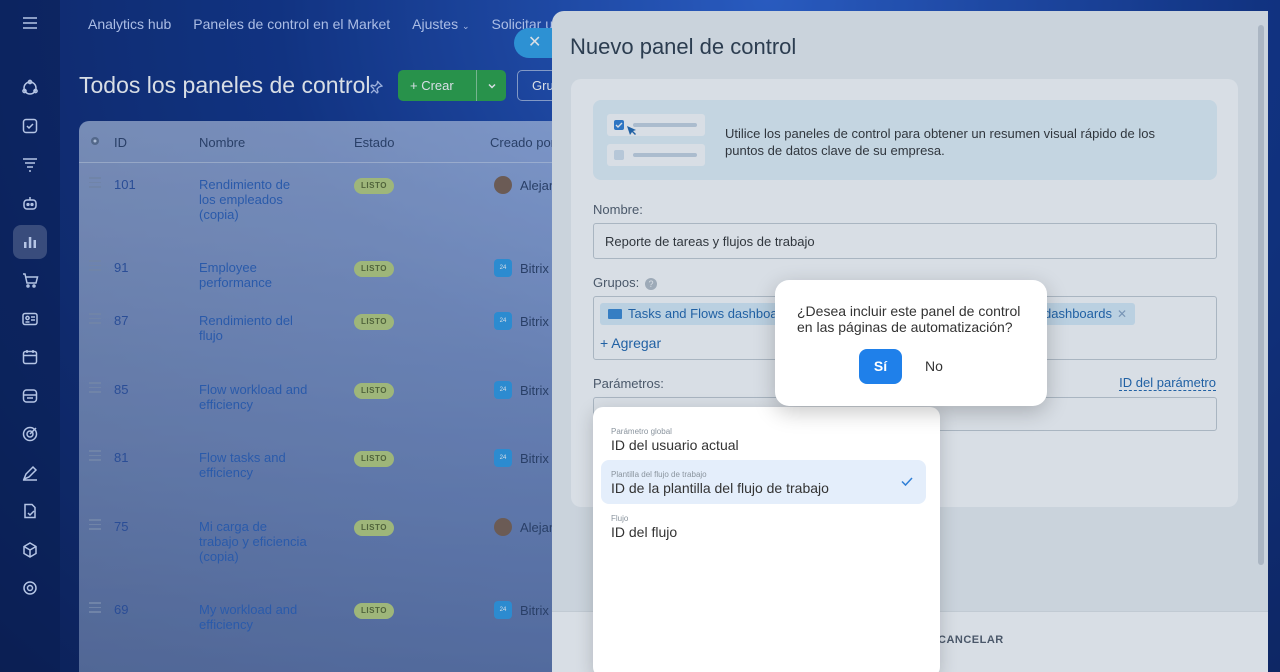  I want to click on dropdown-item-caption: Plantilla del flujo de trabajo, so click(659, 474).